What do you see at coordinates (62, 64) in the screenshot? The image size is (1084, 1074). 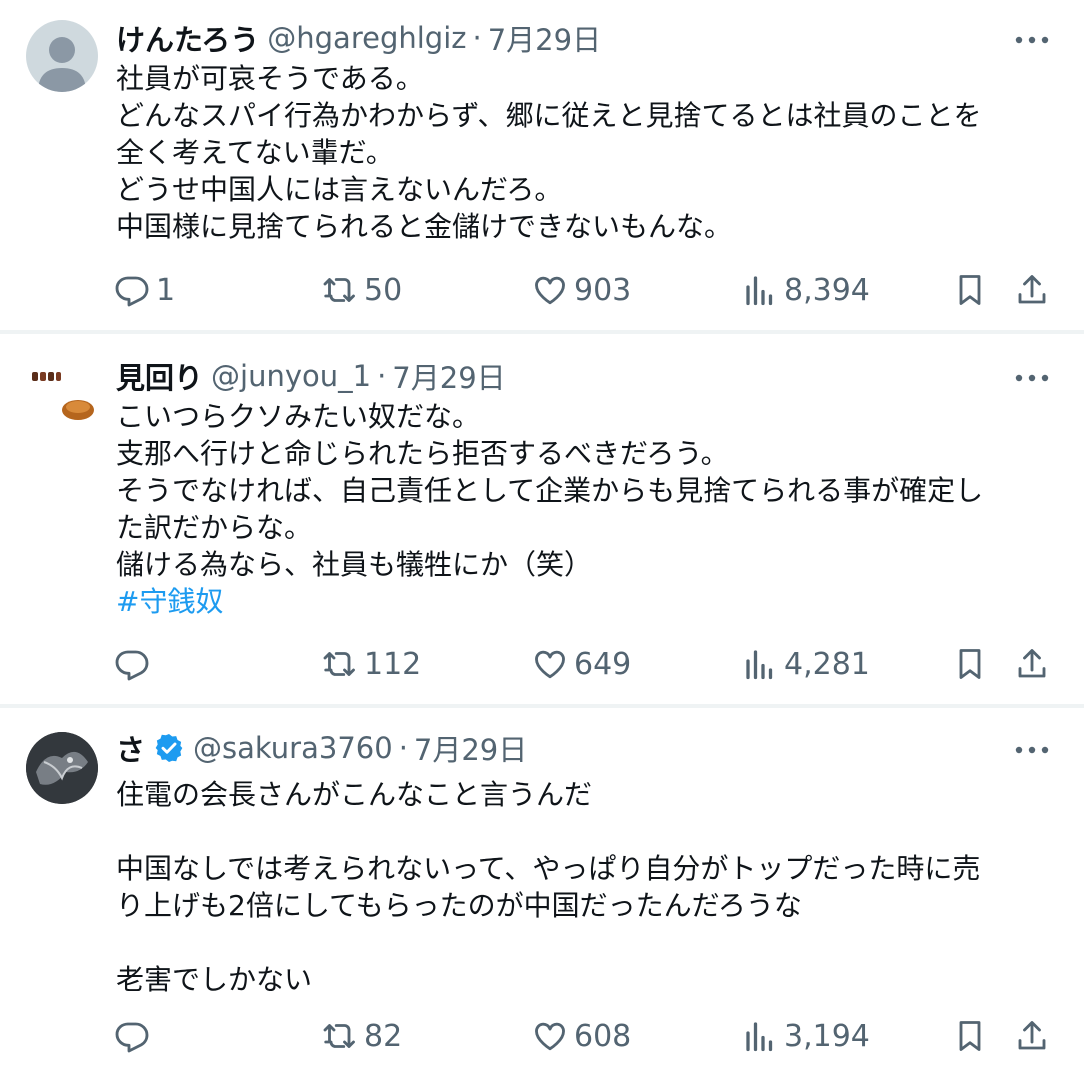 I see `default-avatar-icon` at bounding box center [62, 64].